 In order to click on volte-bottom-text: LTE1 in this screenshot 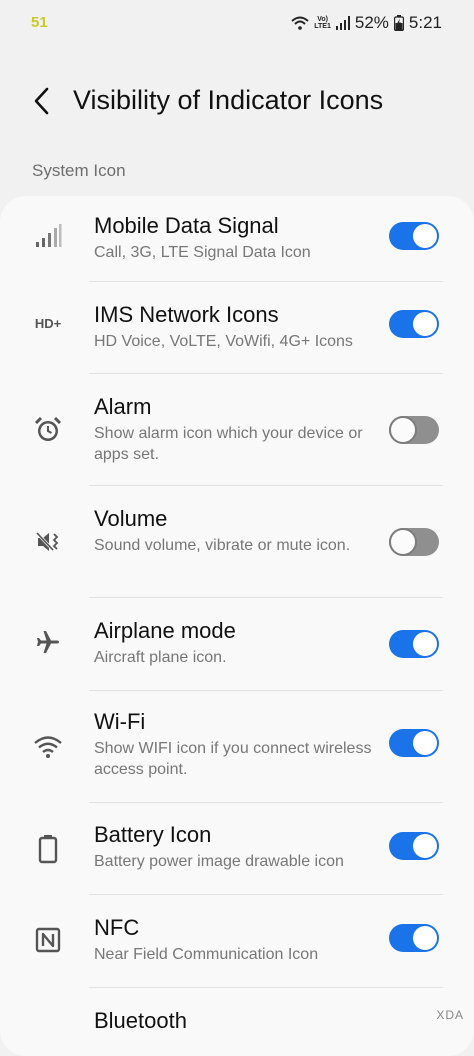, I will do `click(322, 26)`.